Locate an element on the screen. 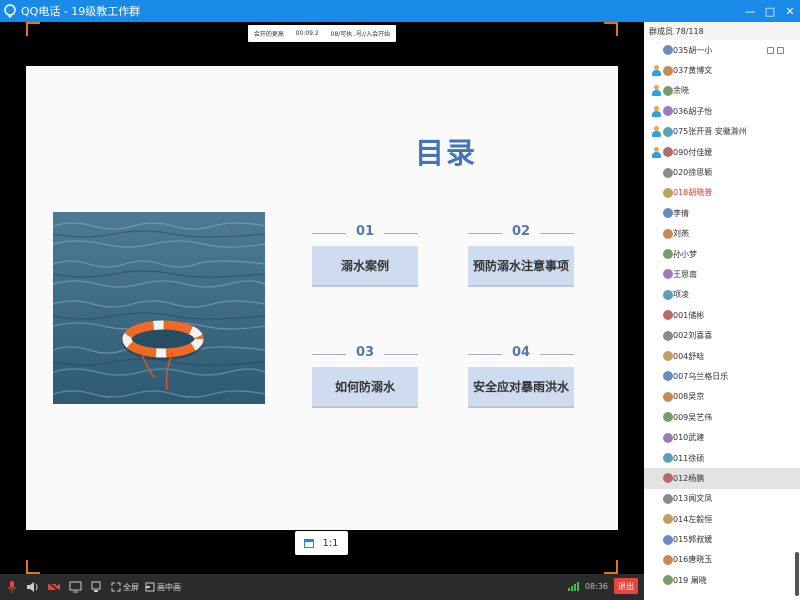 This screenshot has width=800, height=600. toc-item-2: 02 预防溺水注意事项 is located at coordinates (521, 255).